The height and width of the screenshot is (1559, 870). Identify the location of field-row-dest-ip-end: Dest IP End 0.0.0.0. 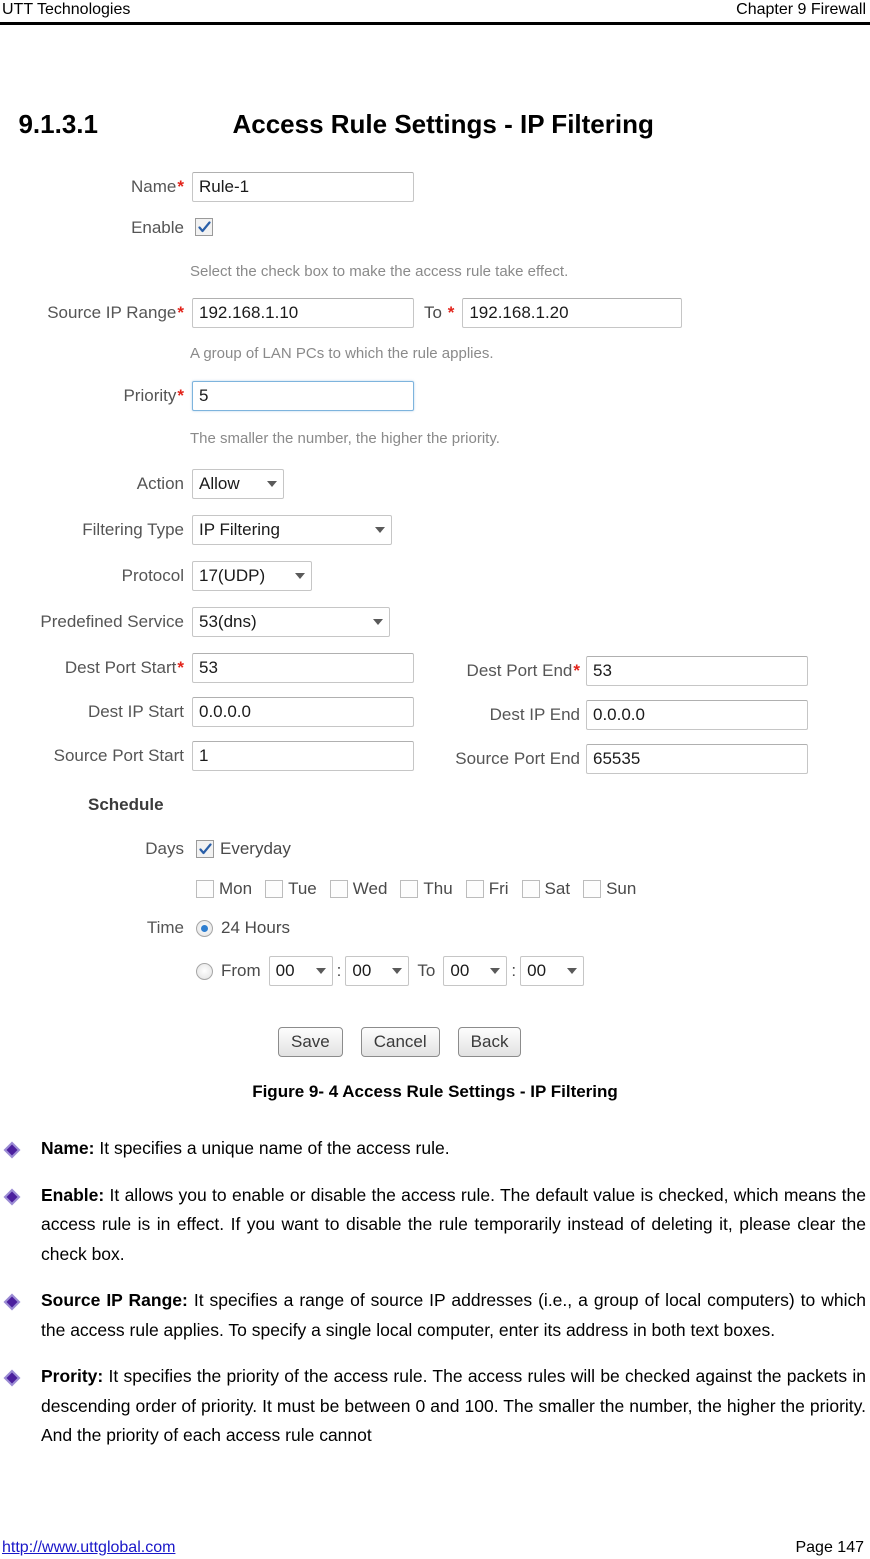
(614, 715).